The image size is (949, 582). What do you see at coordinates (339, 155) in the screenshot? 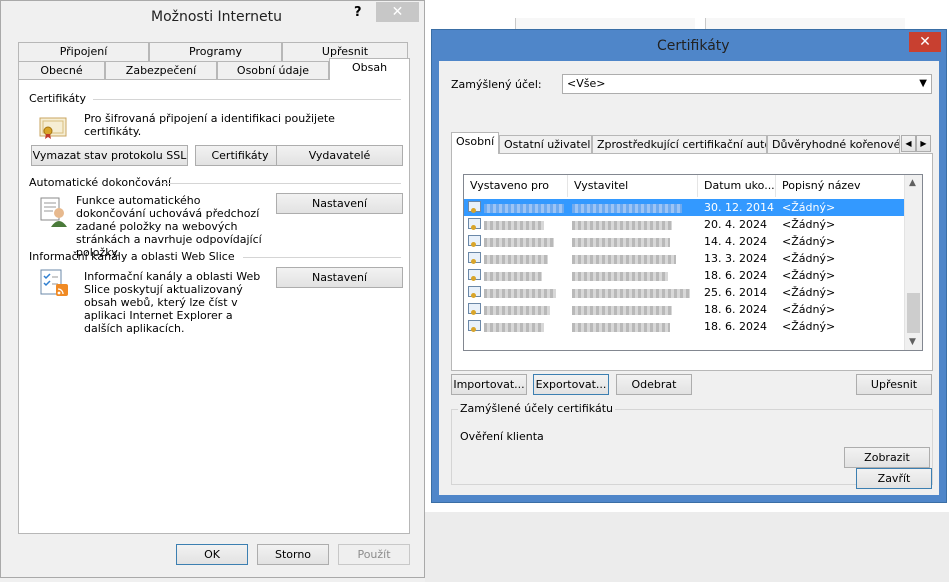
I see `publishers-button: Vydavatelé` at bounding box center [339, 155].